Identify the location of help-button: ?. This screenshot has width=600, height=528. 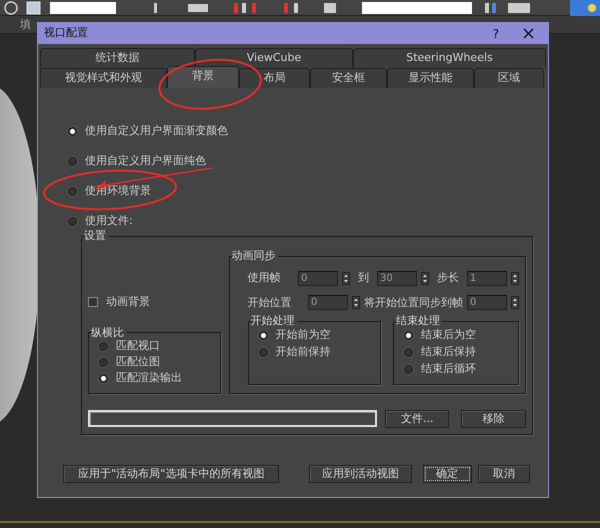
(495, 33).